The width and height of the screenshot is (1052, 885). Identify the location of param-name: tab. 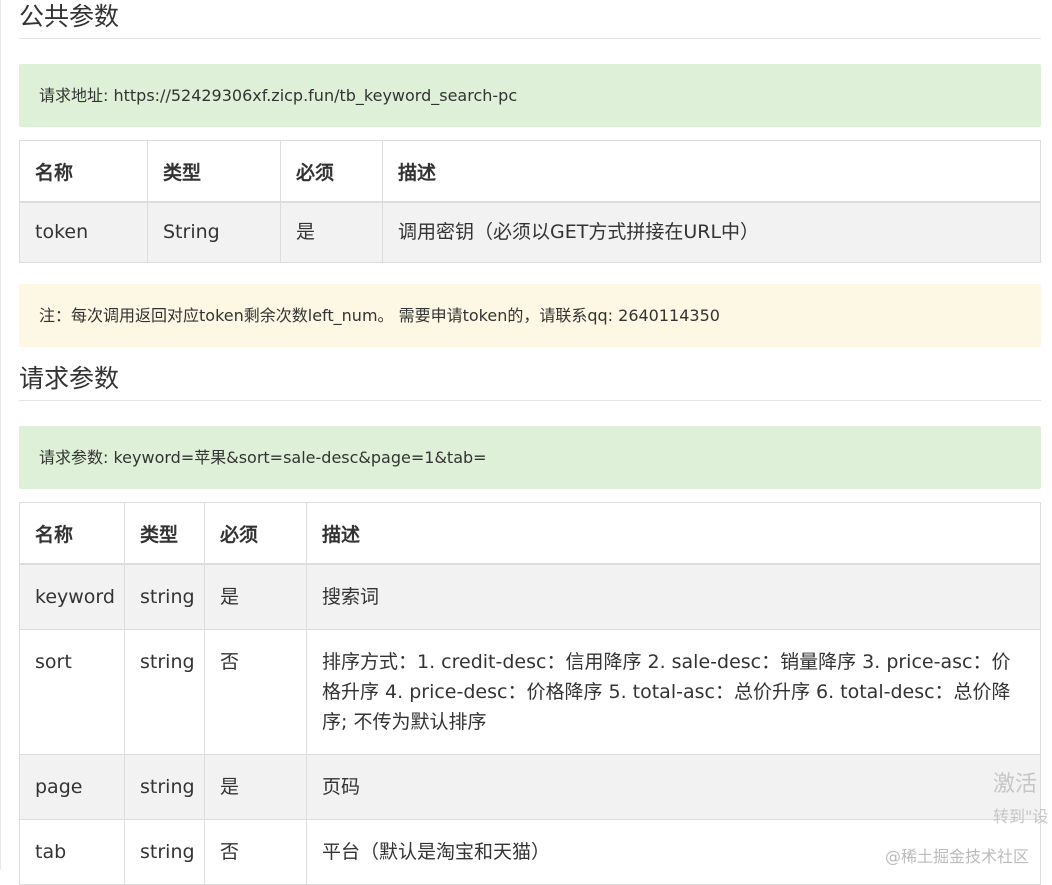
(72, 852).